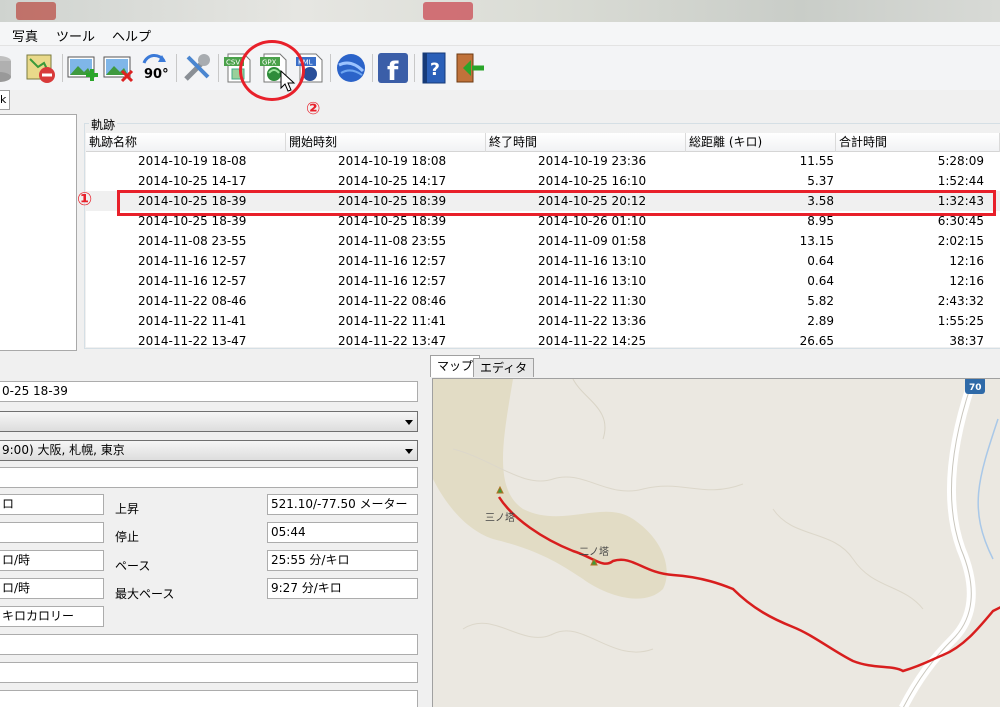  Describe the element at coordinates (52, 588) in the screenshot. I see `max-speed-field: ロ/時` at that location.